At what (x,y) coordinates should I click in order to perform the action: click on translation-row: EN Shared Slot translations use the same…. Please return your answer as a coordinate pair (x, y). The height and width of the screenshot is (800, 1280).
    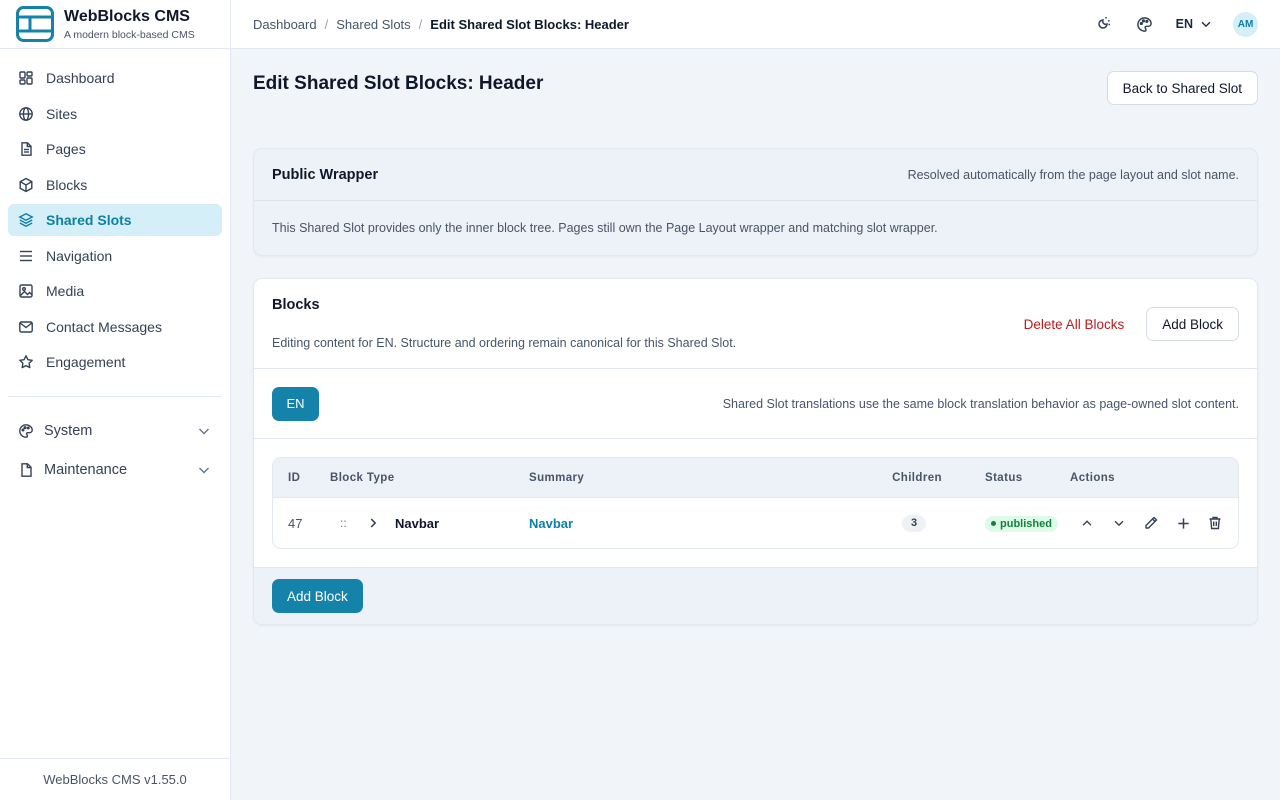
    Looking at the image, I should click on (755, 404).